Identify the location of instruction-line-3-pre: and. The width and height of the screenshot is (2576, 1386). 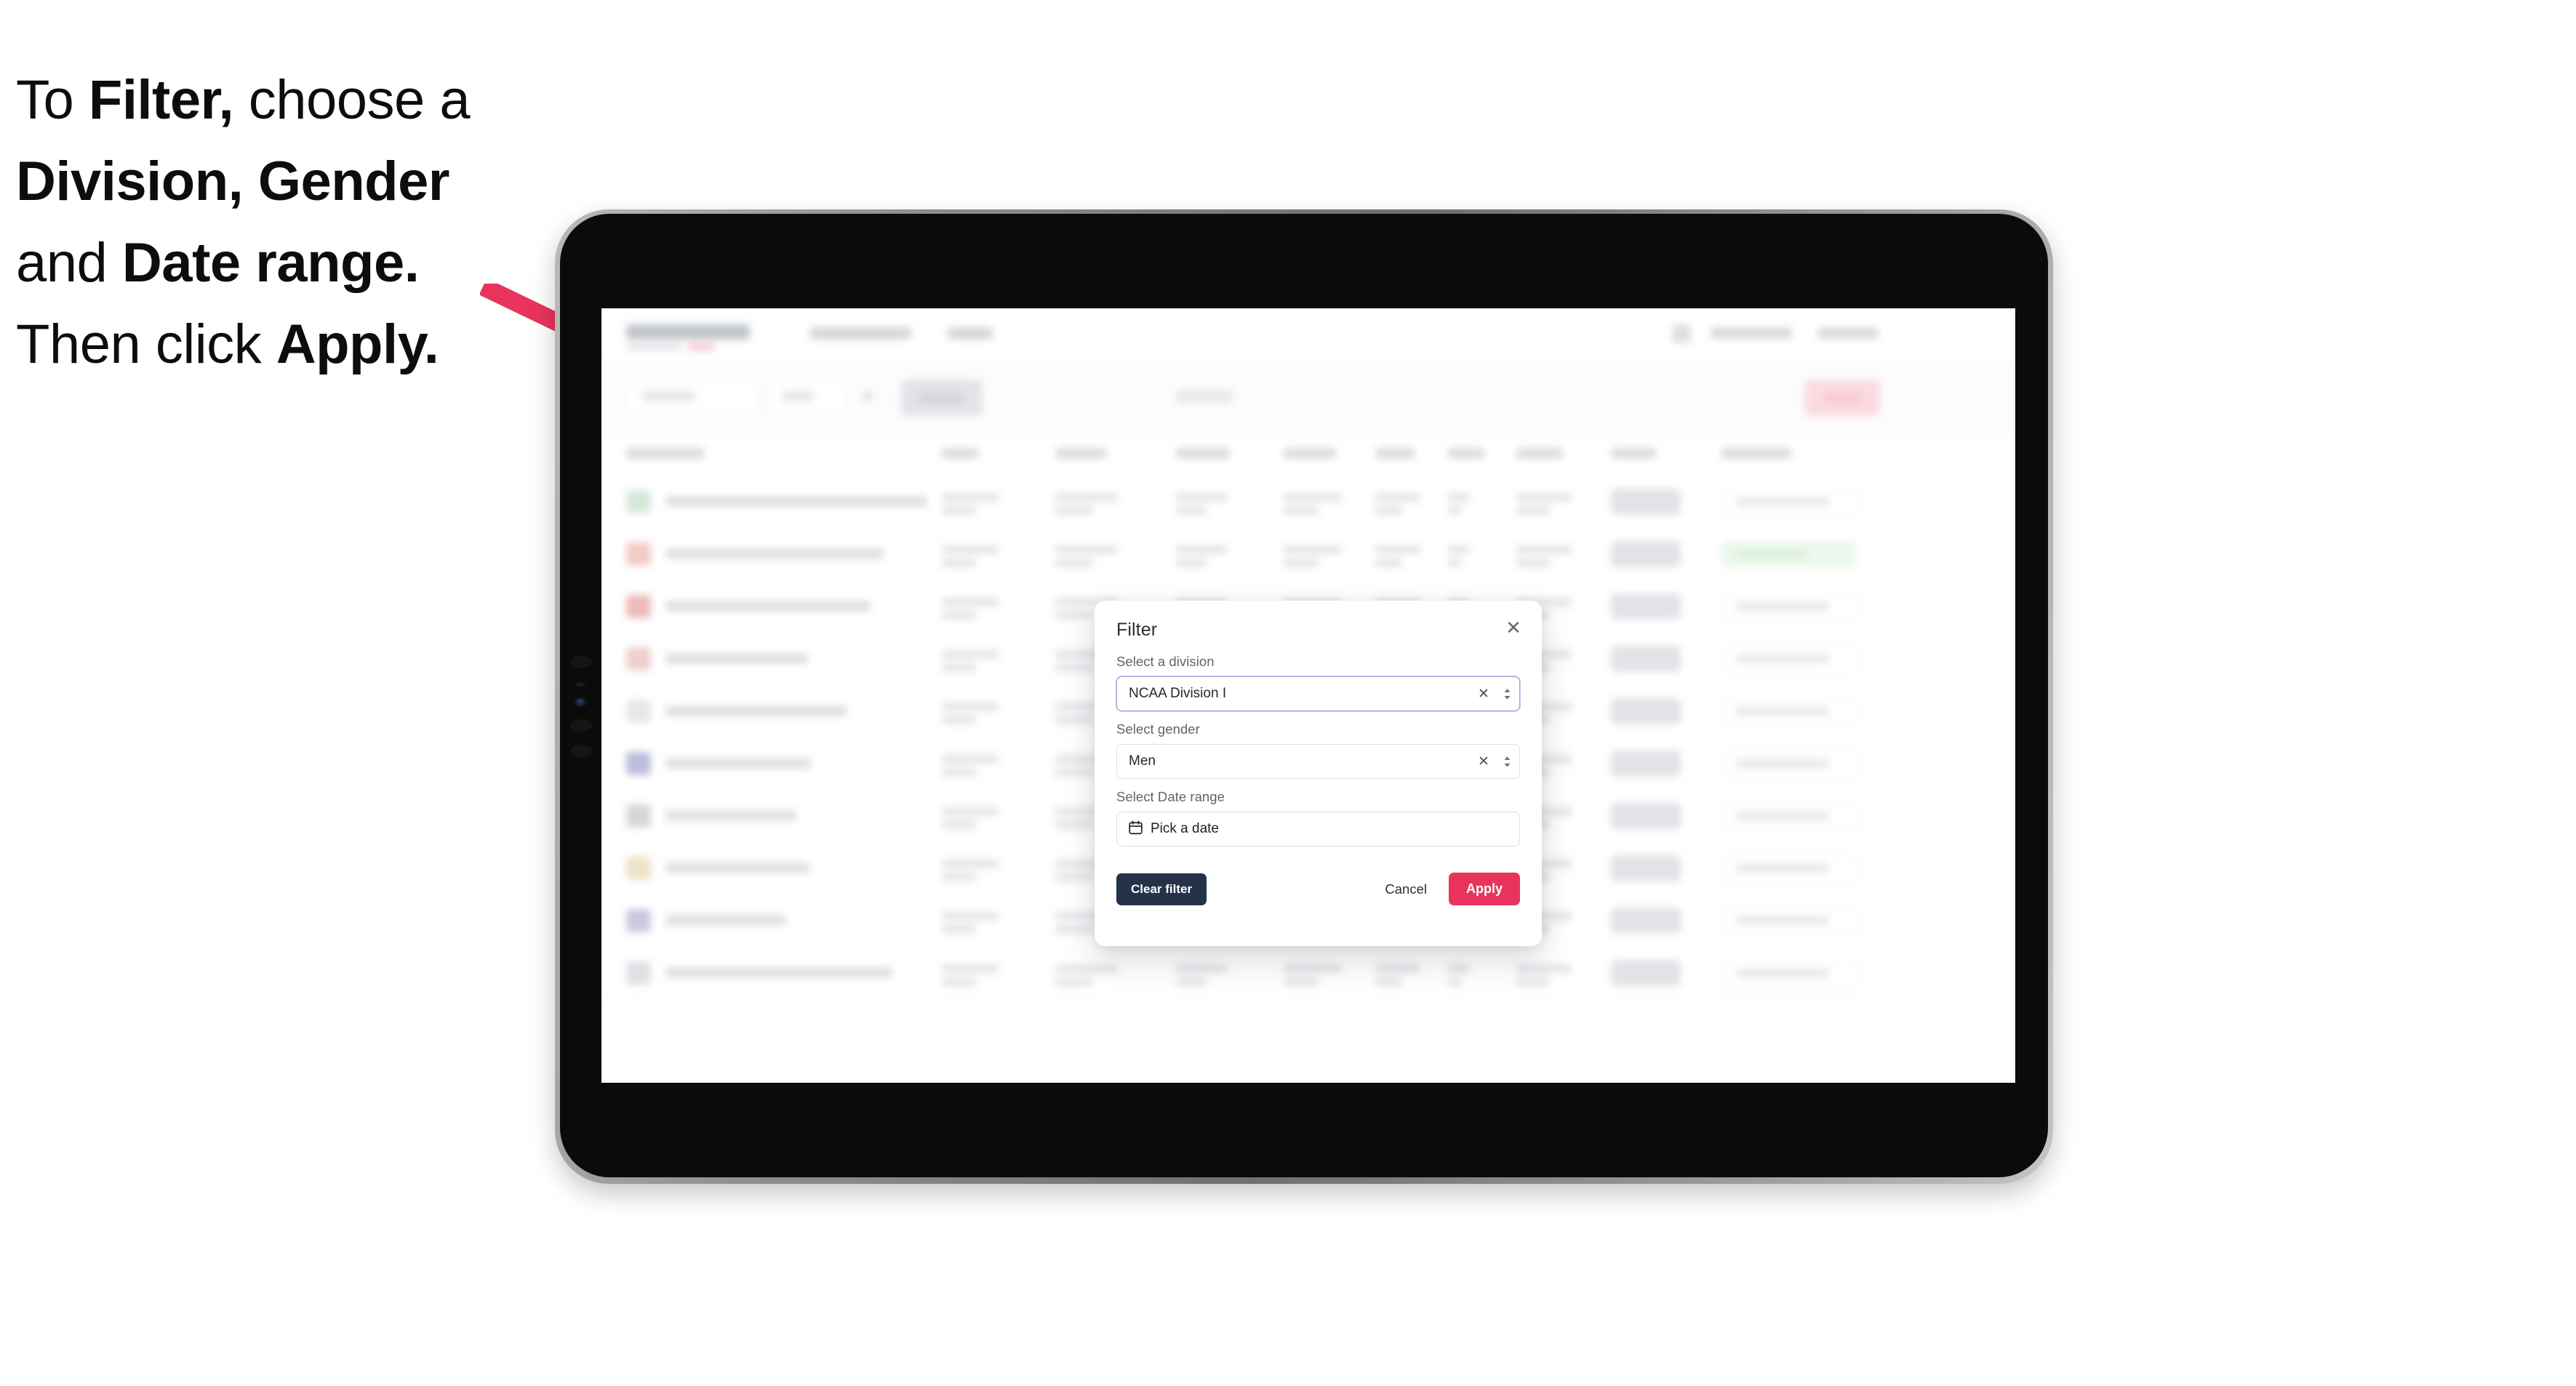
(69, 263).